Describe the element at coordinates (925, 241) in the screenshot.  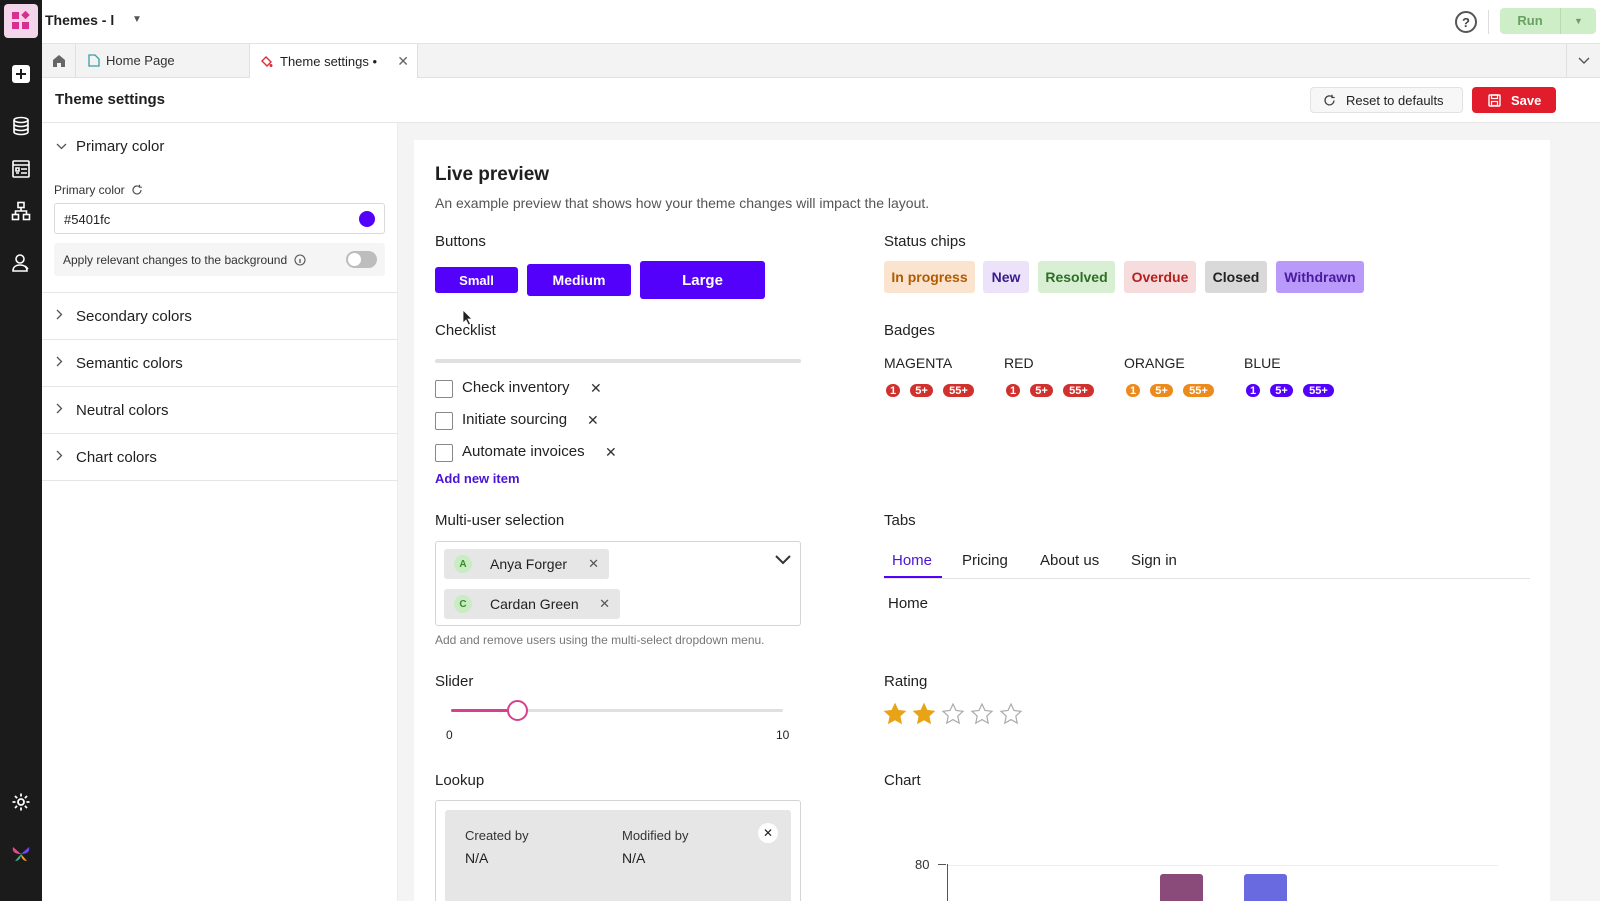
I see `status-chips-heading: Status chips` at that location.